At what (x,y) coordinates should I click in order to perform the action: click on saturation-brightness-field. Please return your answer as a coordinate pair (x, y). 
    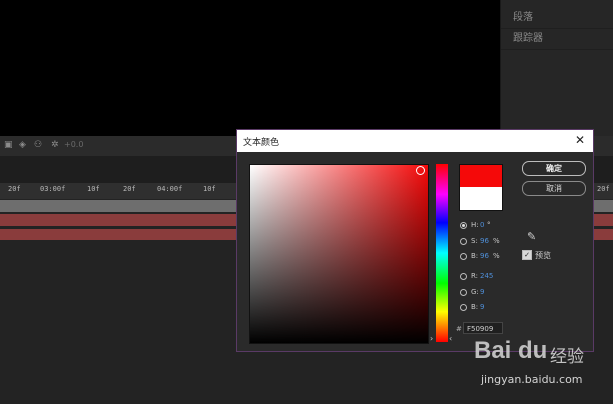
    Looking at the image, I should click on (339, 254).